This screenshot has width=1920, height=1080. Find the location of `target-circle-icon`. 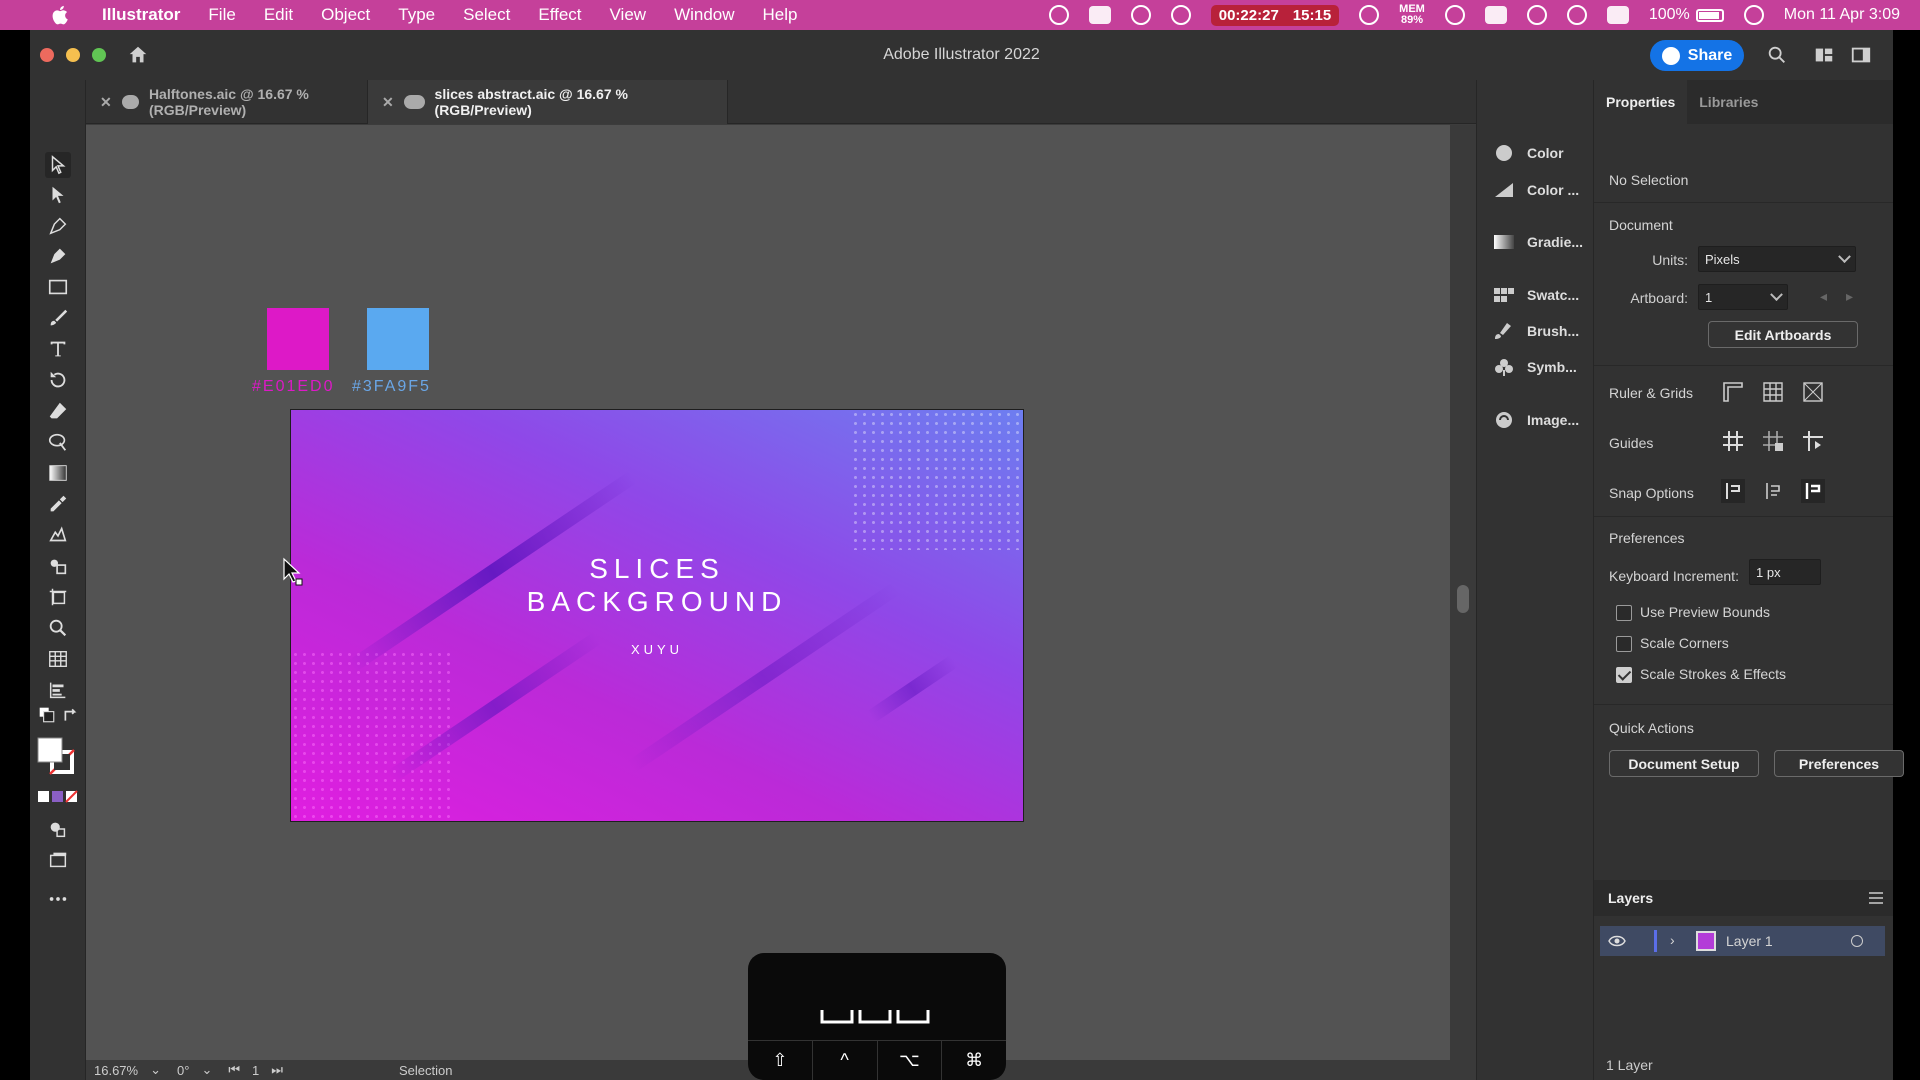

target-circle-icon is located at coordinates (1857, 941).